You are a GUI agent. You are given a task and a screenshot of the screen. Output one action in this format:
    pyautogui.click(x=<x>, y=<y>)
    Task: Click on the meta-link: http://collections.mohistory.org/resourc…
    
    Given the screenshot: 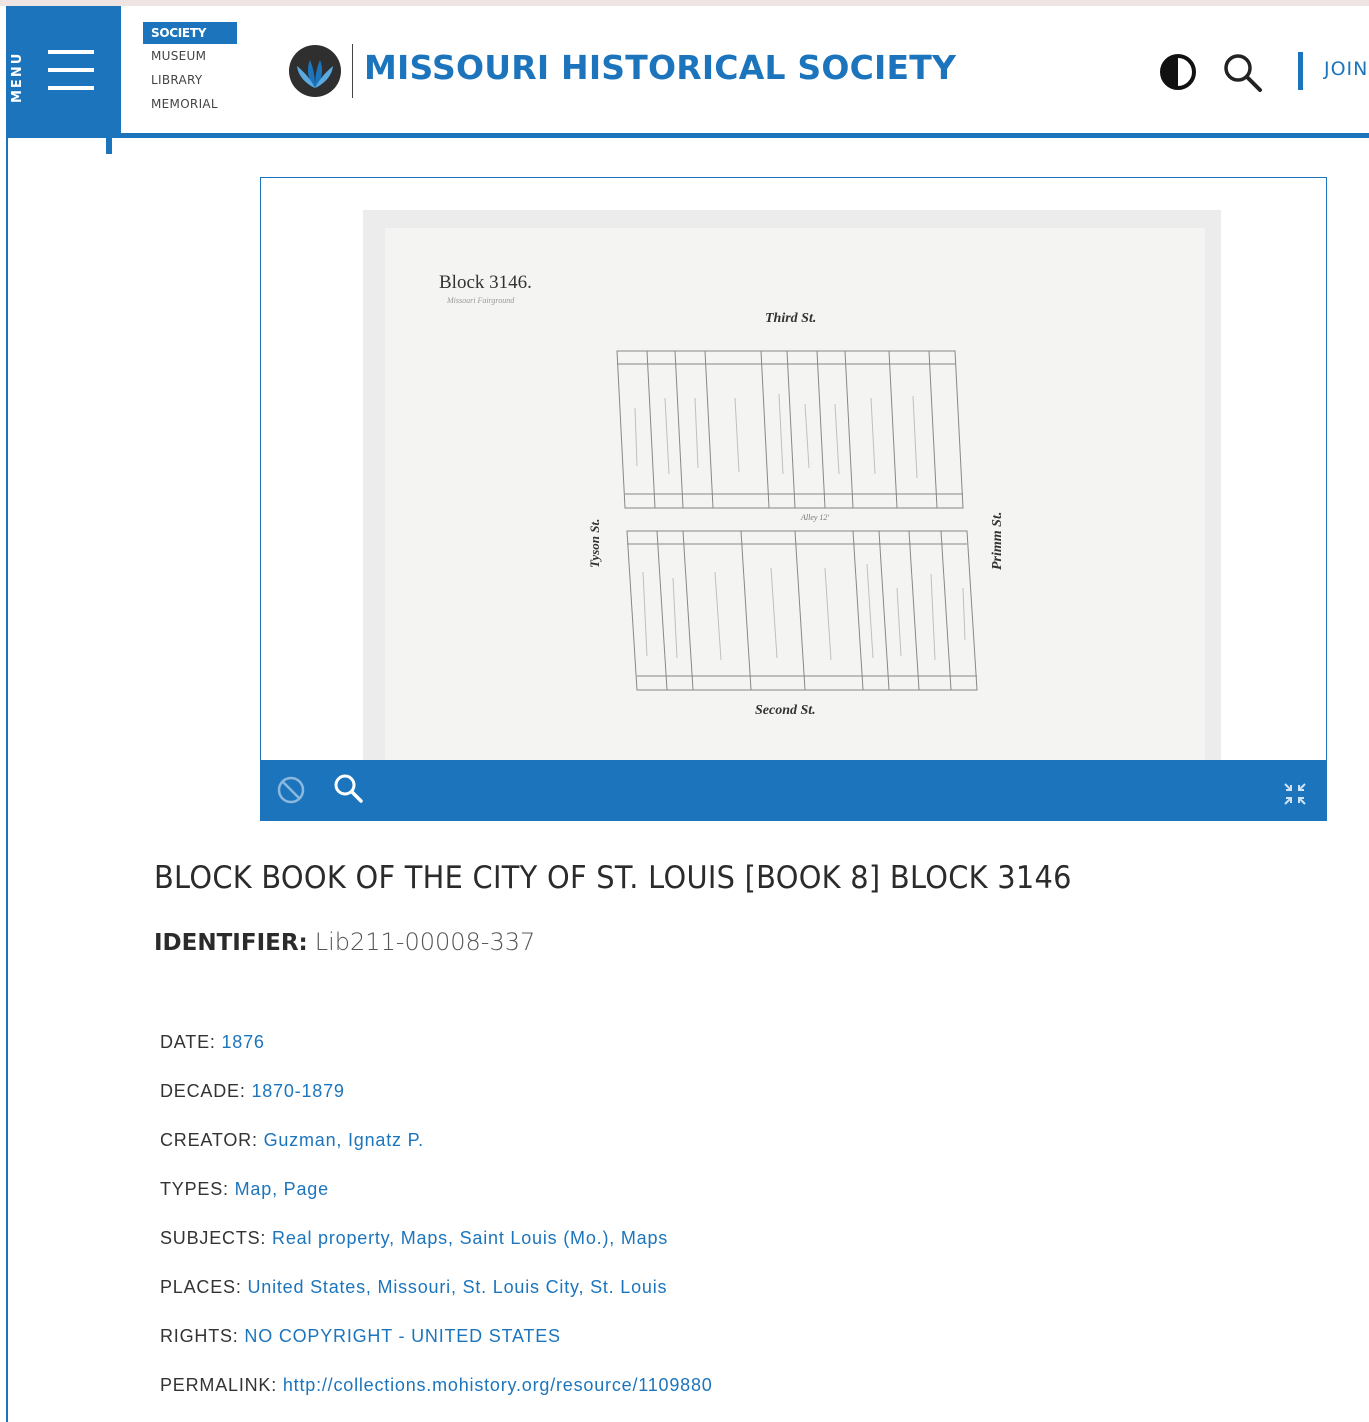 What is the action you would take?
    pyautogui.click(x=498, y=1385)
    